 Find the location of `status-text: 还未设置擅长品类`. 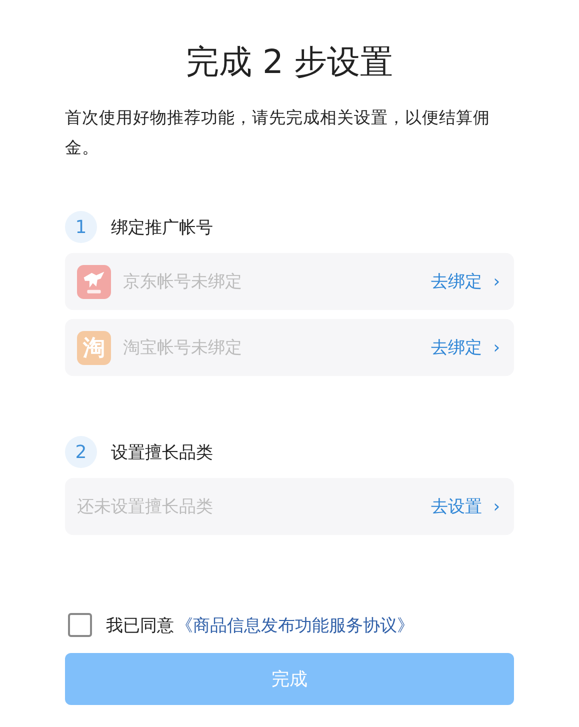

status-text: 还未设置擅长品类 is located at coordinates (145, 507).